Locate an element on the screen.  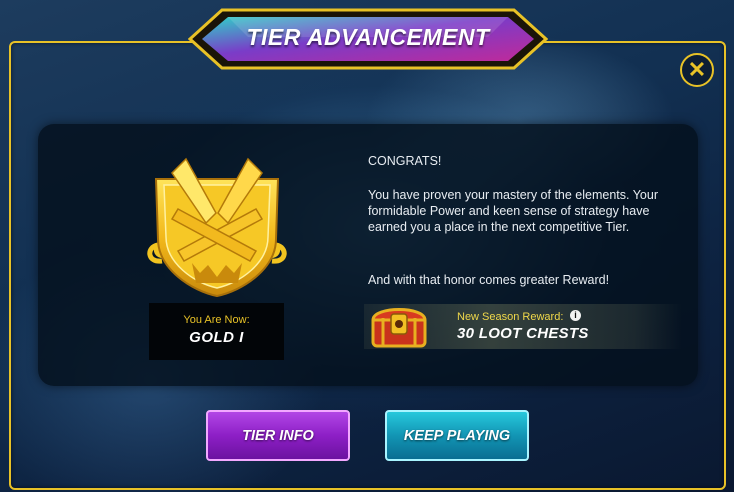
gold-tier-badge-icon is located at coordinates (217, 227).